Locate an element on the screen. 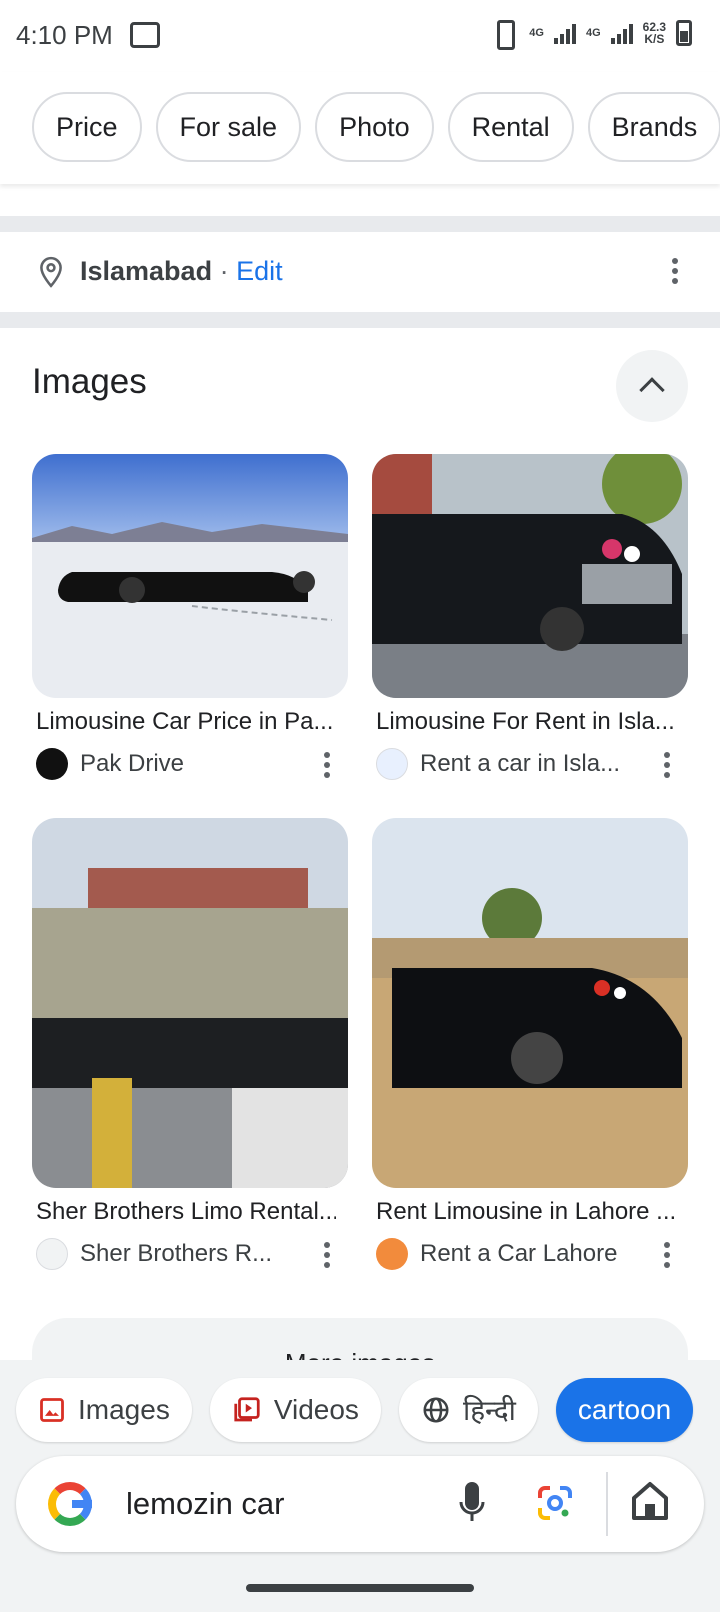 This screenshot has height=1612, width=720. vibrate-icon is located at coordinates (504, 35).